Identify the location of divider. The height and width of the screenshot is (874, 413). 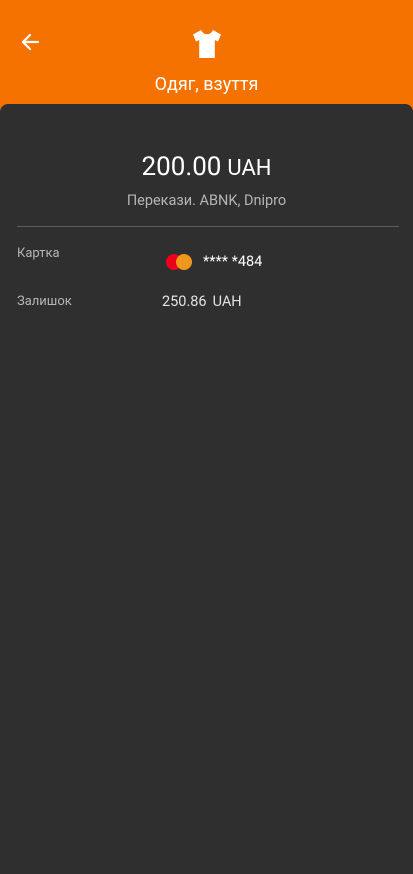
(208, 226).